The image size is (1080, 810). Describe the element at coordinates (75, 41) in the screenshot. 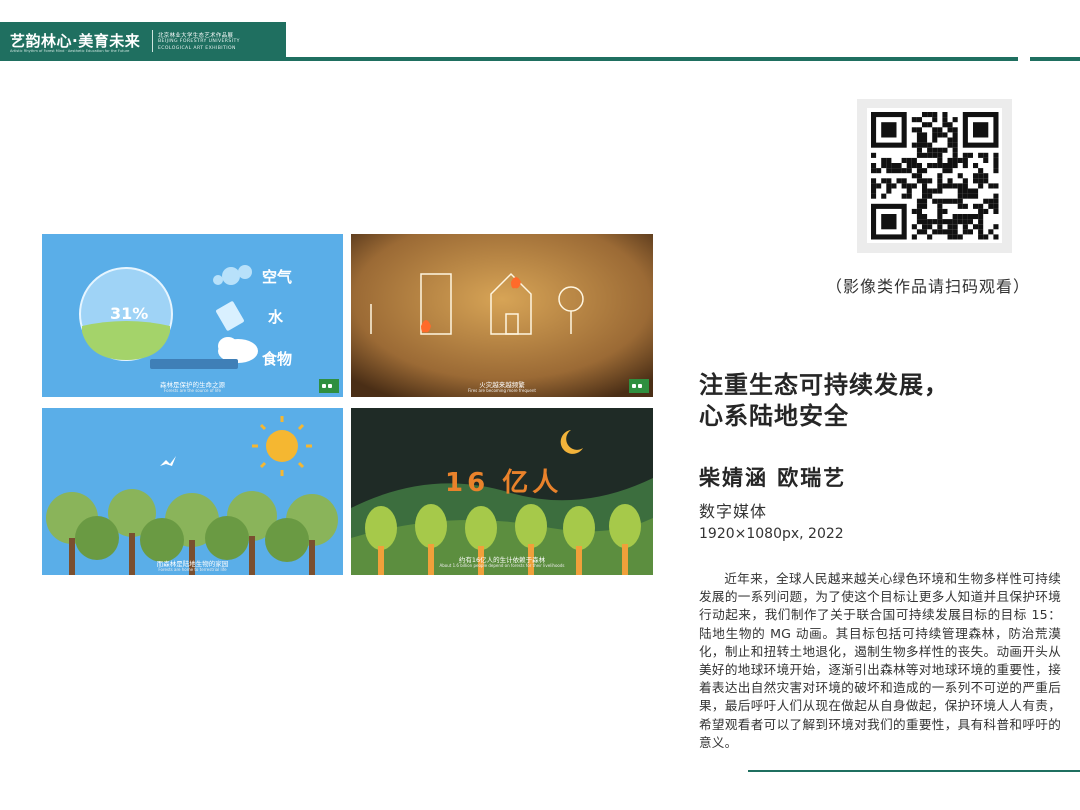

I see `exhibition-title: 艺韵林心·美育未来` at that location.